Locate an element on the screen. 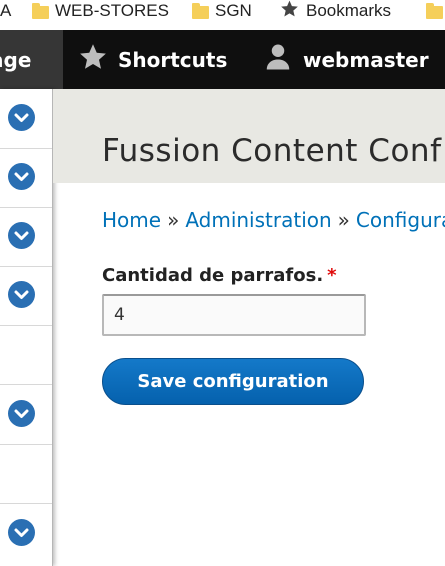 The width and height of the screenshot is (445, 566). field-label-text: Cantidad de parrafos. is located at coordinates (213, 275).